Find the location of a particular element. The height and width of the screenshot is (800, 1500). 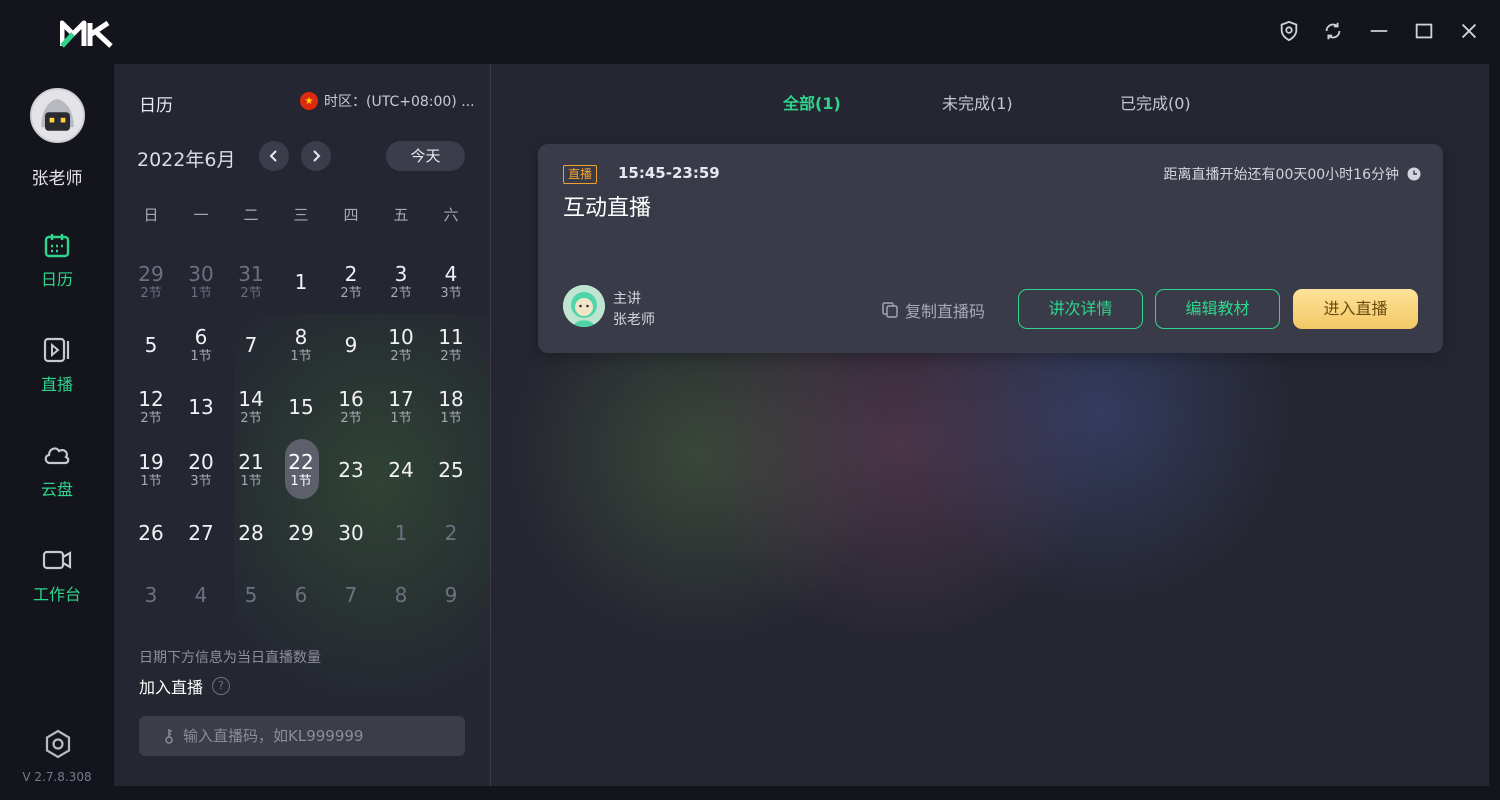

prev-month-button is located at coordinates (274, 156).